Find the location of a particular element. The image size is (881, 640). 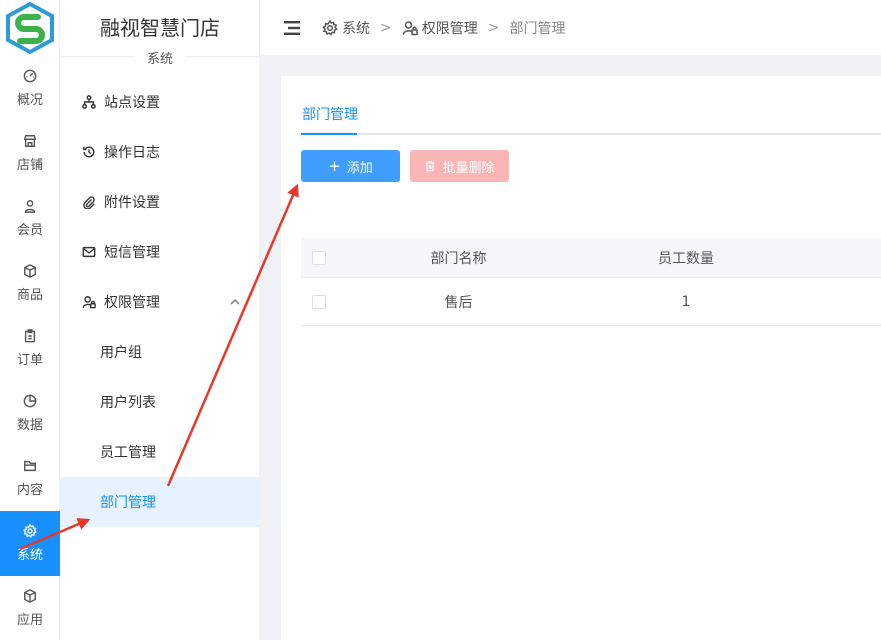

nav-content: 内容 is located at coordinates (30, 478).